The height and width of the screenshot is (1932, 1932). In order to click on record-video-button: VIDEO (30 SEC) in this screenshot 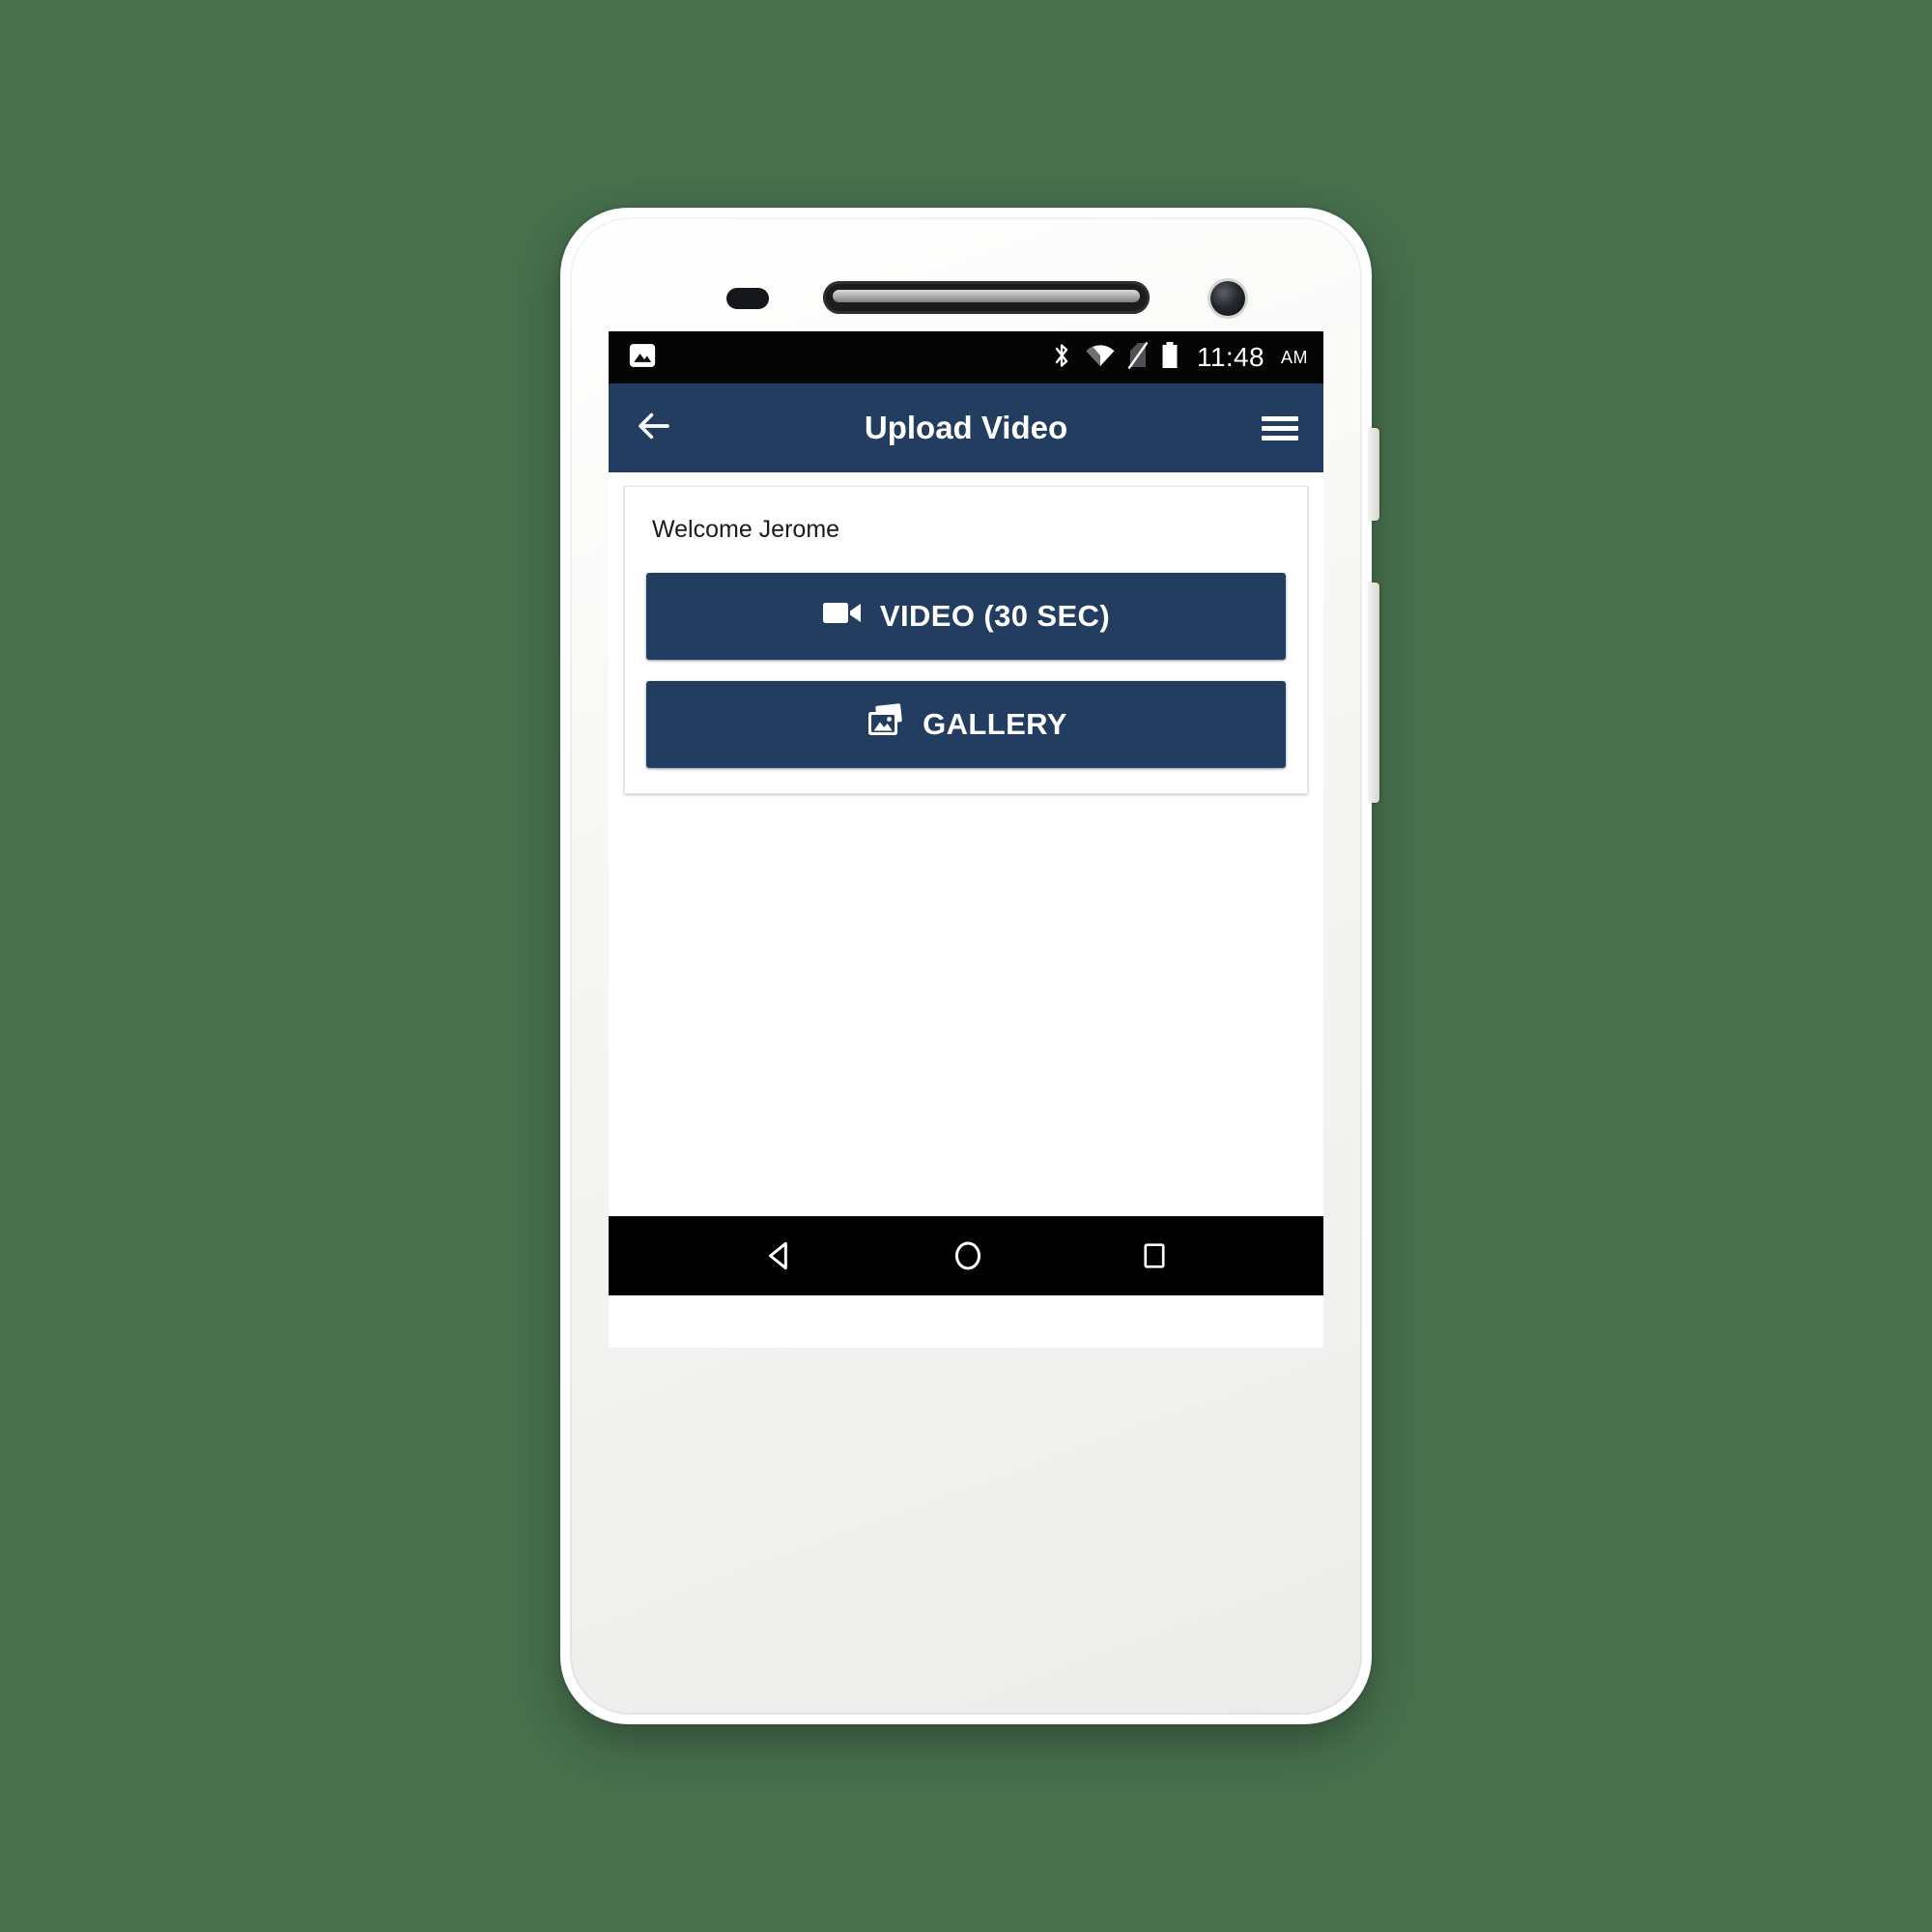, I will do `click(966, 616)`.